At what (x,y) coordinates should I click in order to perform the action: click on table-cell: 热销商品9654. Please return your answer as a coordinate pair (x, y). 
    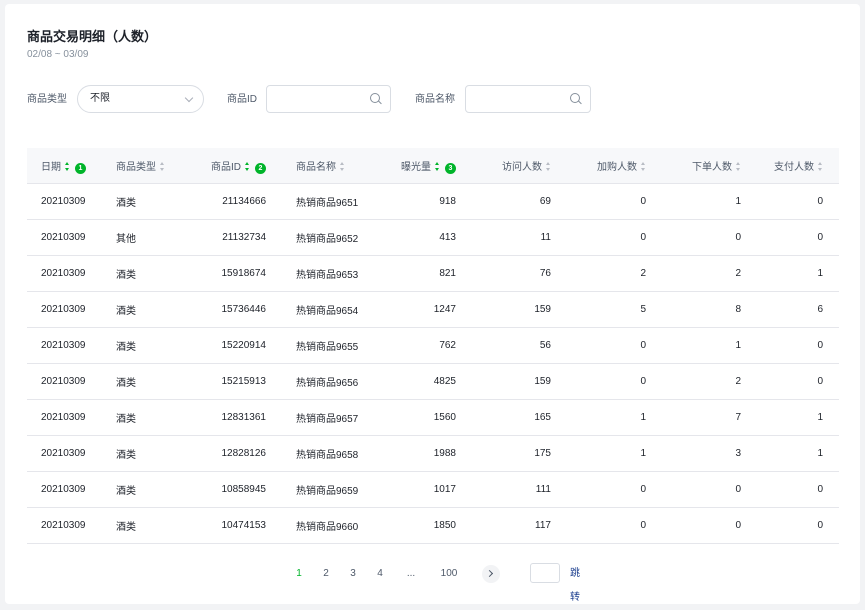
    Looking at the image, I should click on (329, 309).